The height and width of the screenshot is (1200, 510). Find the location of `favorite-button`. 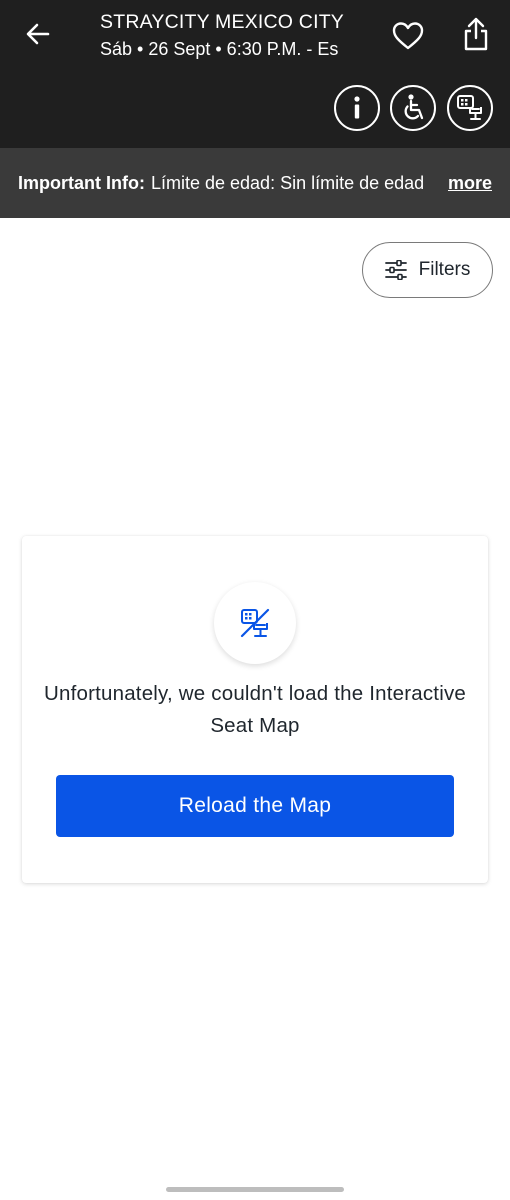

favorite-button is located at coordinates (408, 36).